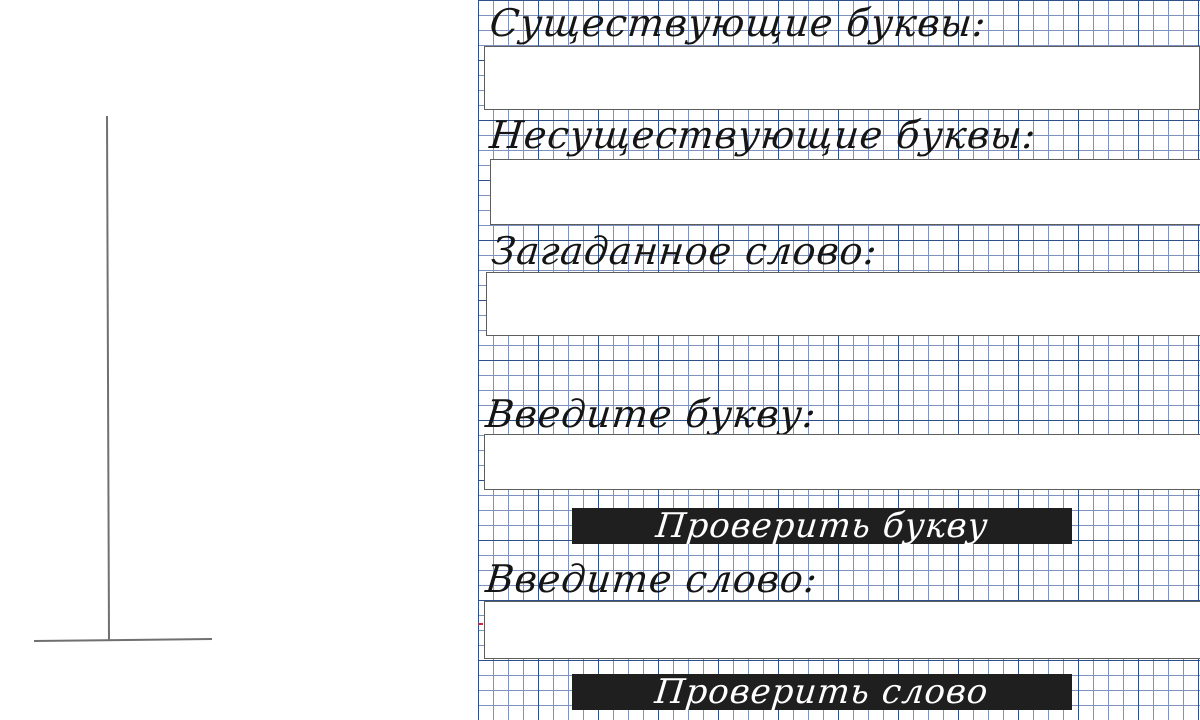  Describe the element at coordinates (843, 304) in the screenshot. I see `secret-word-display` at that location.